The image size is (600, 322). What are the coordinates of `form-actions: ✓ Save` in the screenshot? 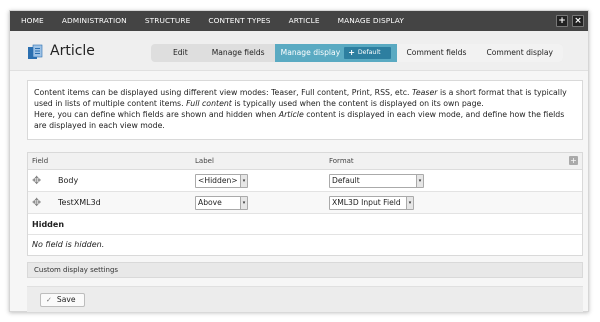 It's located at (305, 299).